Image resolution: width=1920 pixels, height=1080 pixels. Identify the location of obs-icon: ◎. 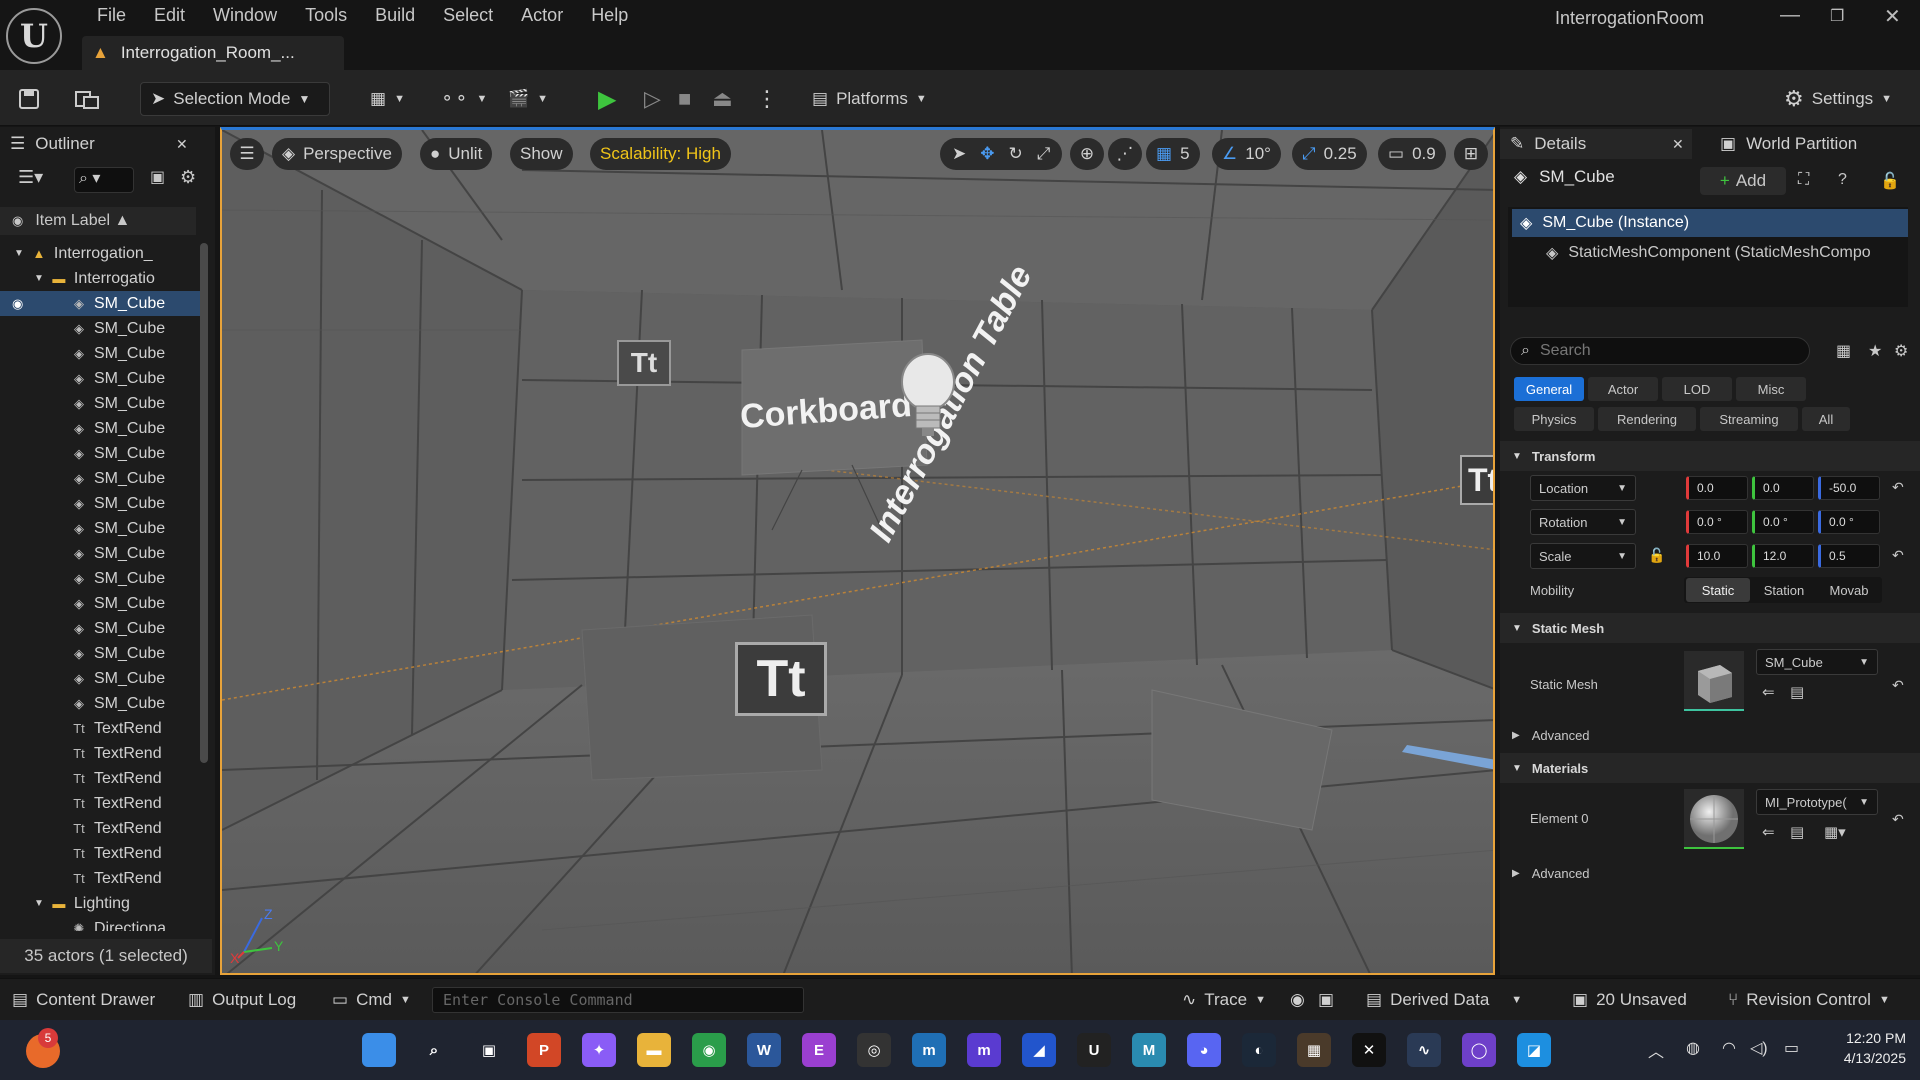
(874, 1050).